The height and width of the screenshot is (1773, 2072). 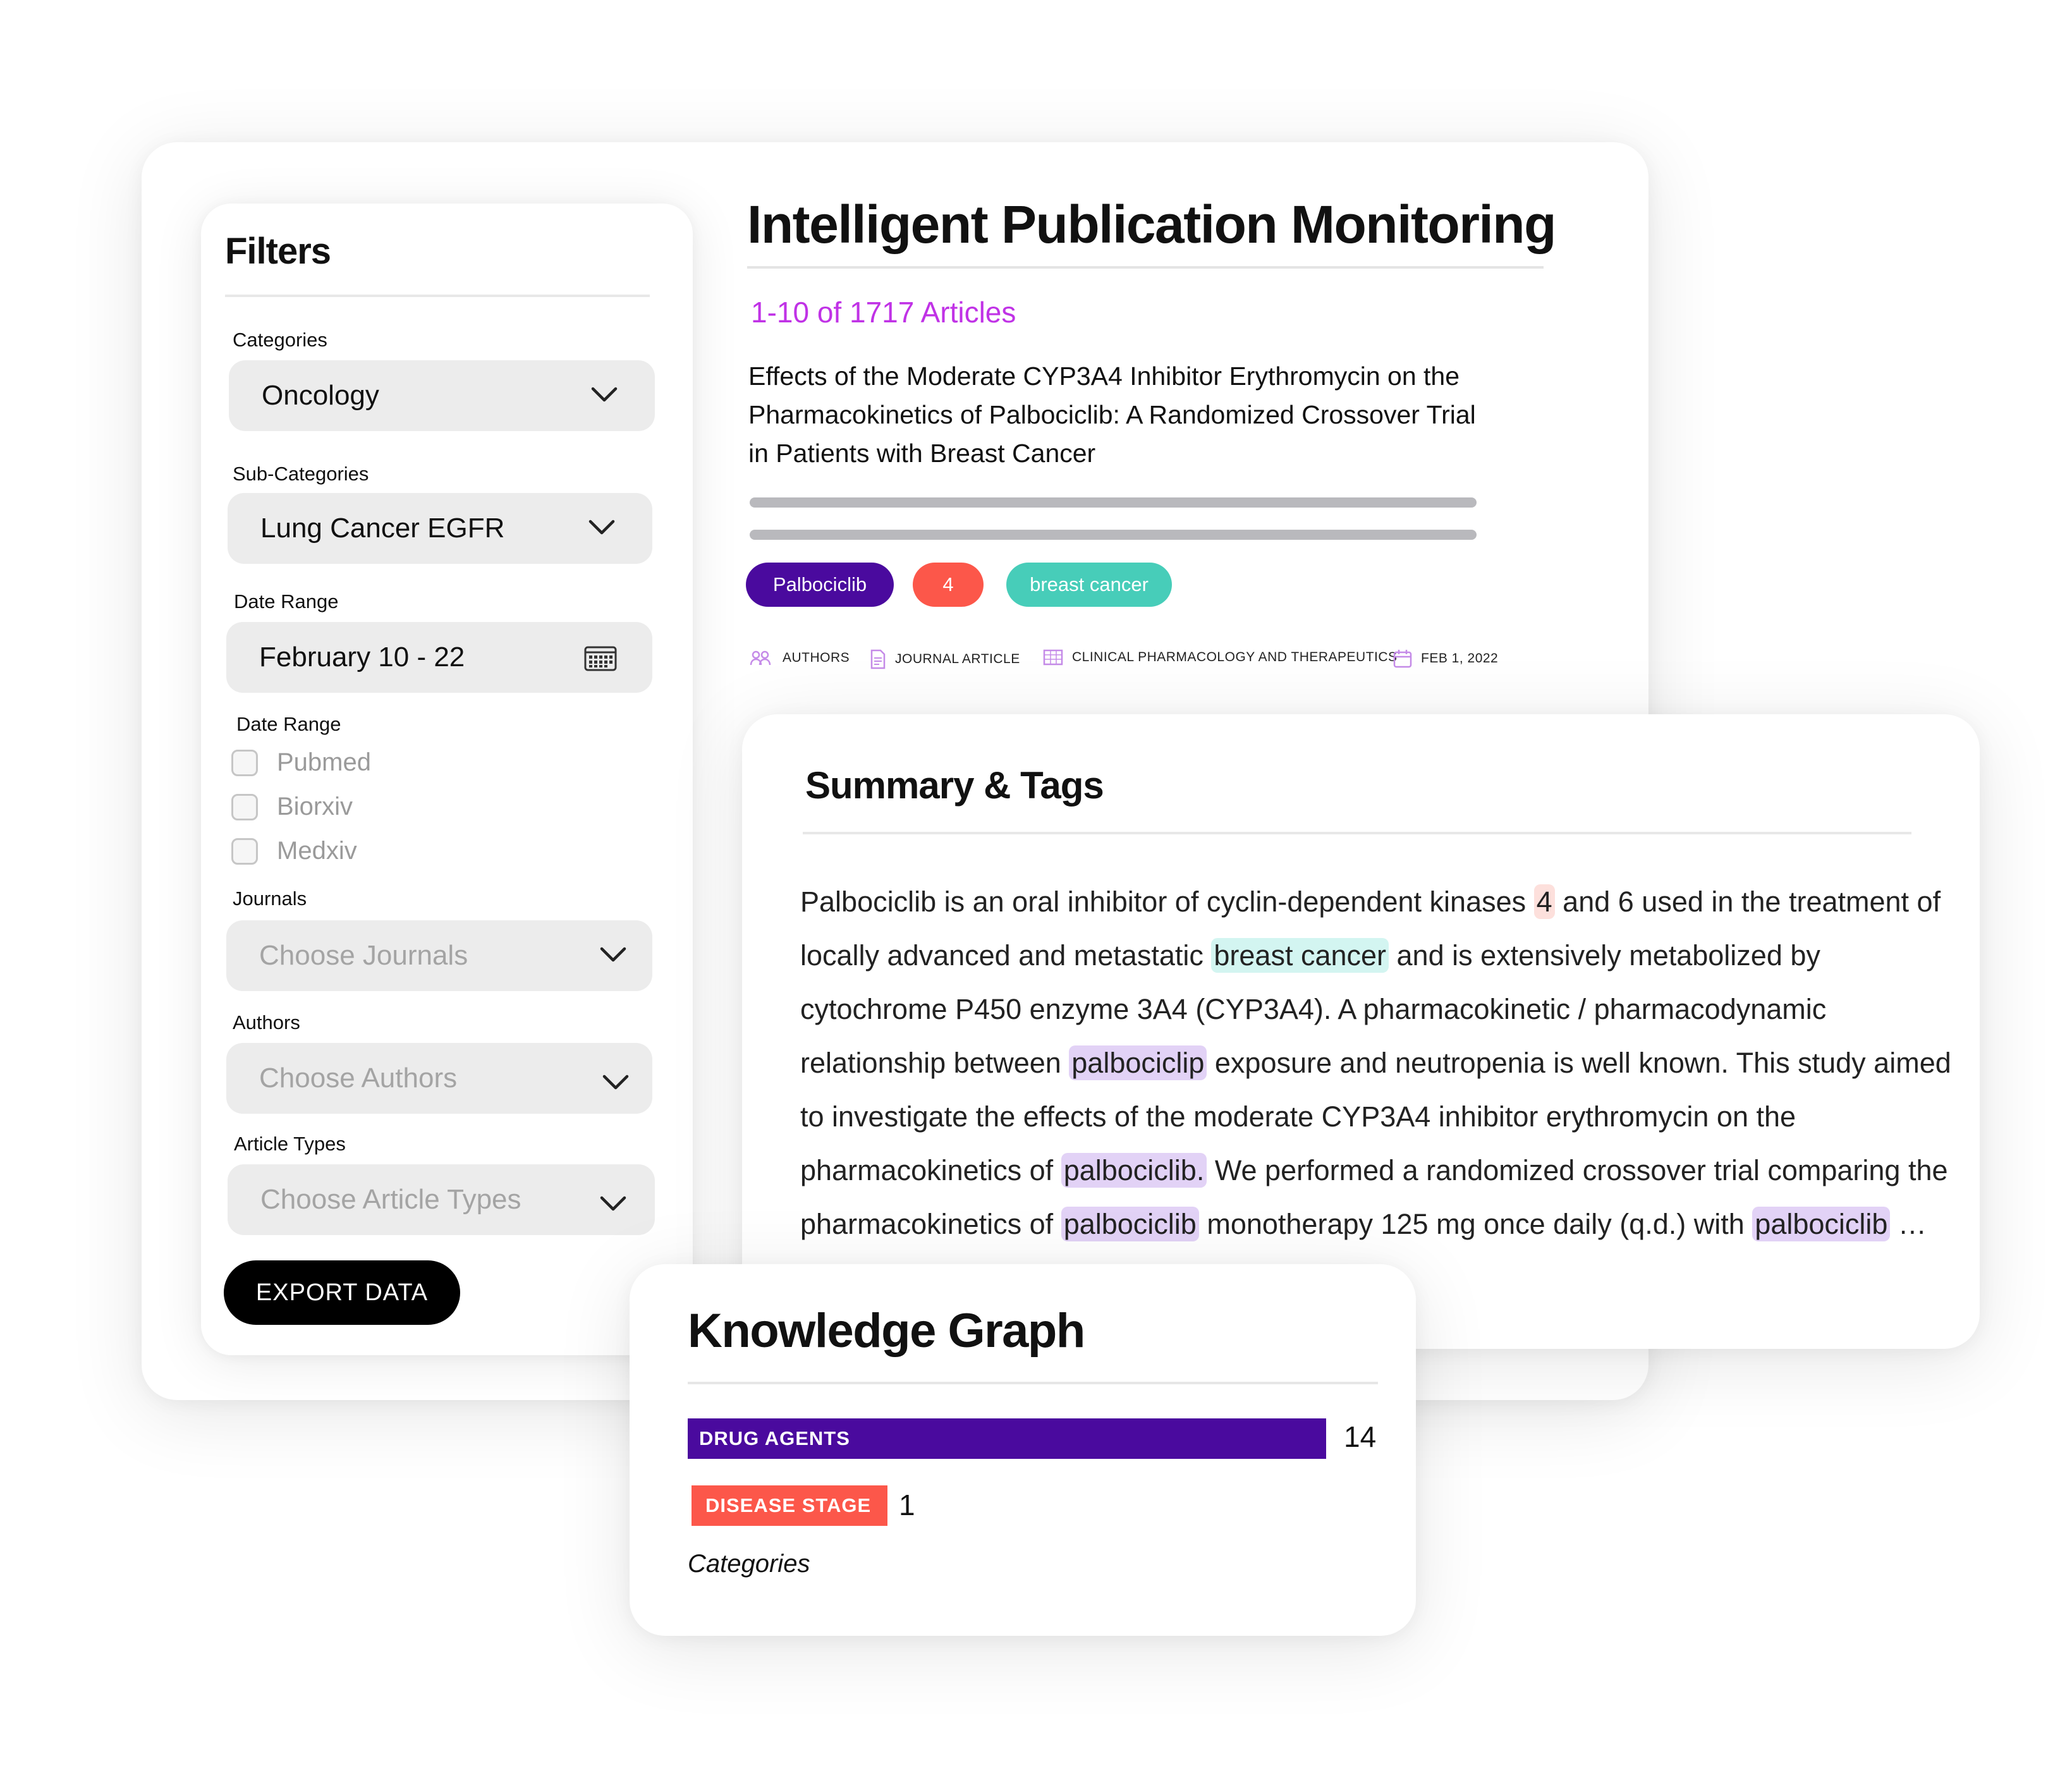 I want to click on meta-journal: CLINICAL PHARMACOLOGY AND THERAPEUTICS, so click(x=1220, y=657).